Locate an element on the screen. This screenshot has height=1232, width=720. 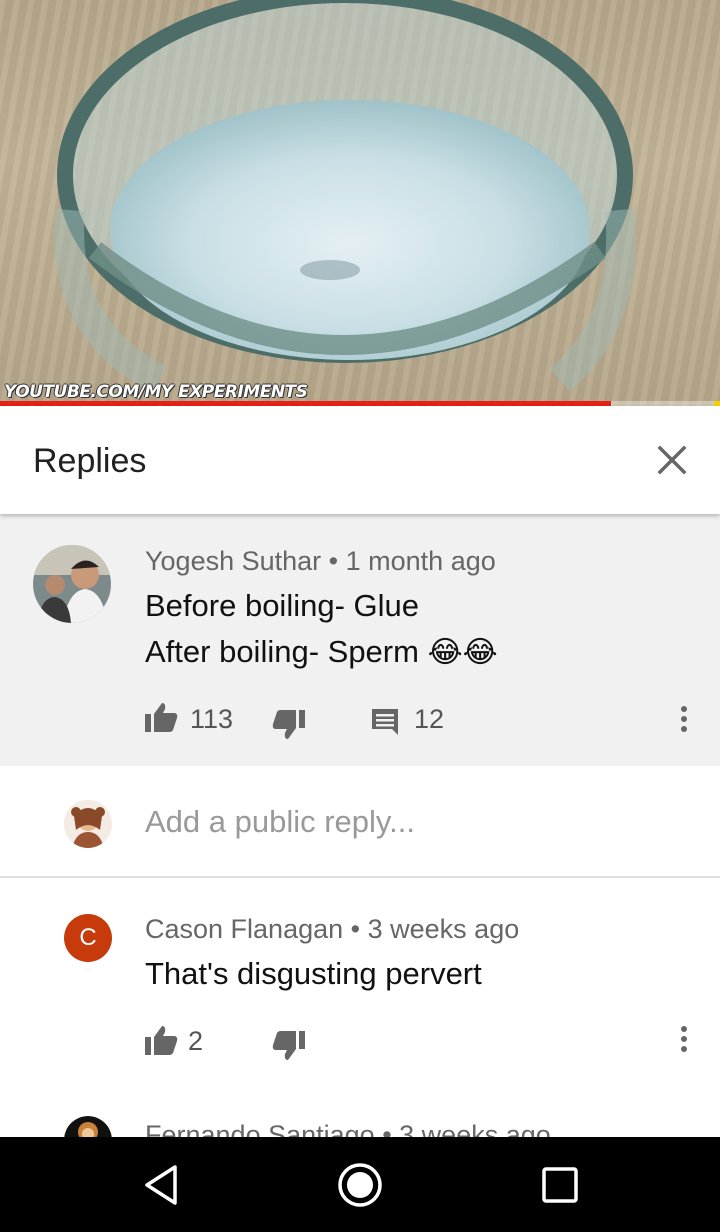
home-icon is located at coordinates (360, 1185).